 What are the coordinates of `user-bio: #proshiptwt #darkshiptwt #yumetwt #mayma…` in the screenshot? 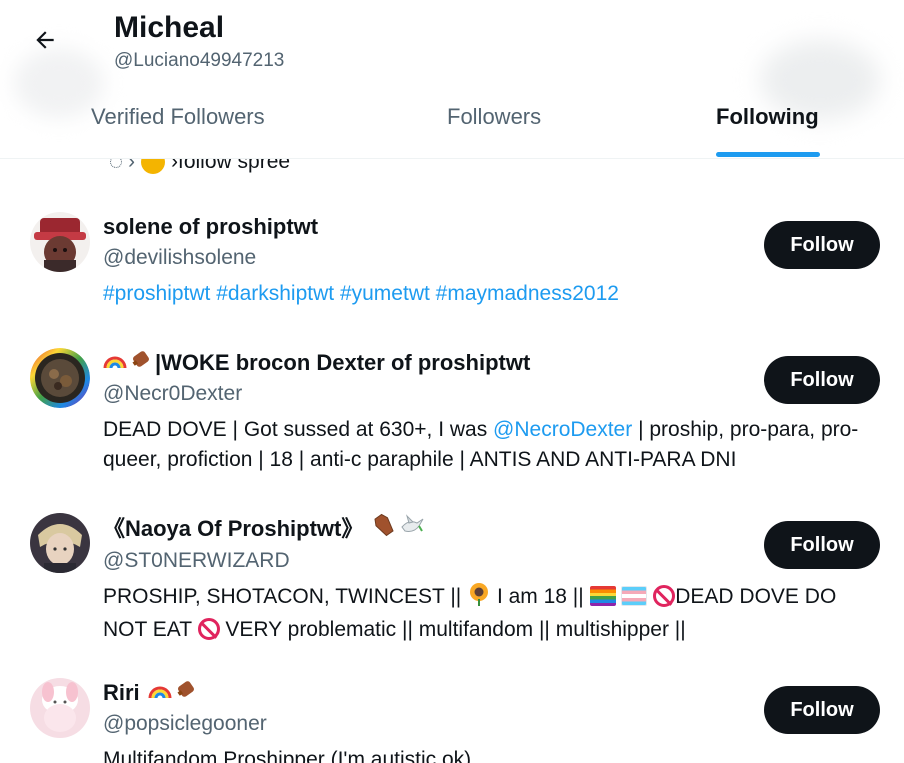 It's located at (493, 294).